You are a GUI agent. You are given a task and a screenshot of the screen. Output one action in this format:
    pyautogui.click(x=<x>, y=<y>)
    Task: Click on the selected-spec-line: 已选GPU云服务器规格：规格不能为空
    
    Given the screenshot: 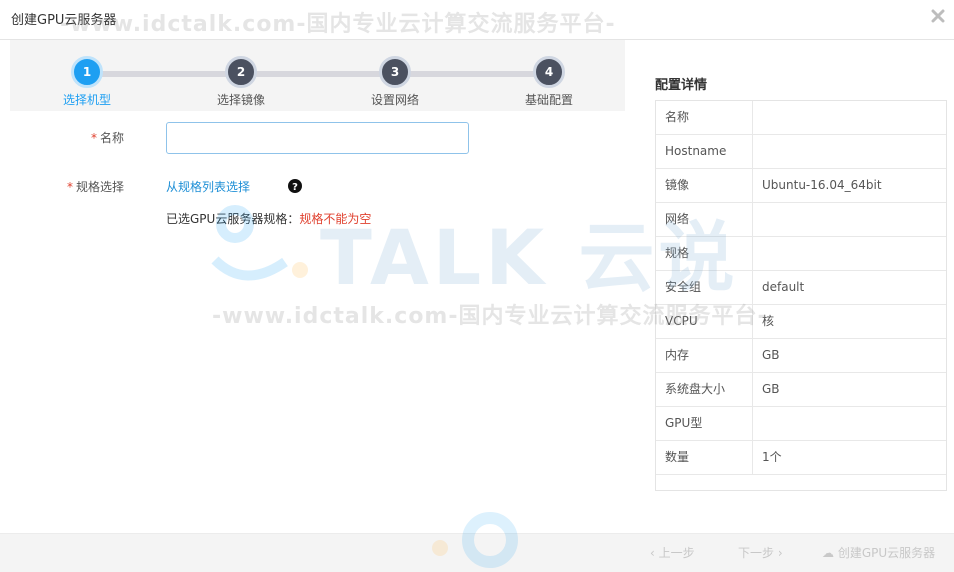 What is the action you would take?
    pyautogui.click(x=268, y=218)
    